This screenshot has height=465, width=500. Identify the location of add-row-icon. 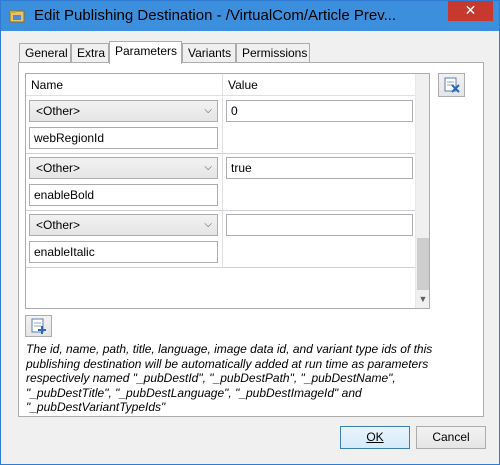
(38, 328).